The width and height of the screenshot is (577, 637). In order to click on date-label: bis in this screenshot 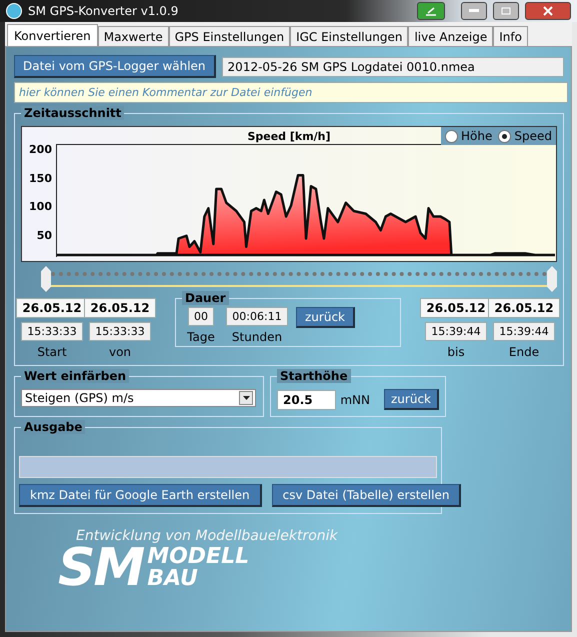, I will do `click(456, 352)`.